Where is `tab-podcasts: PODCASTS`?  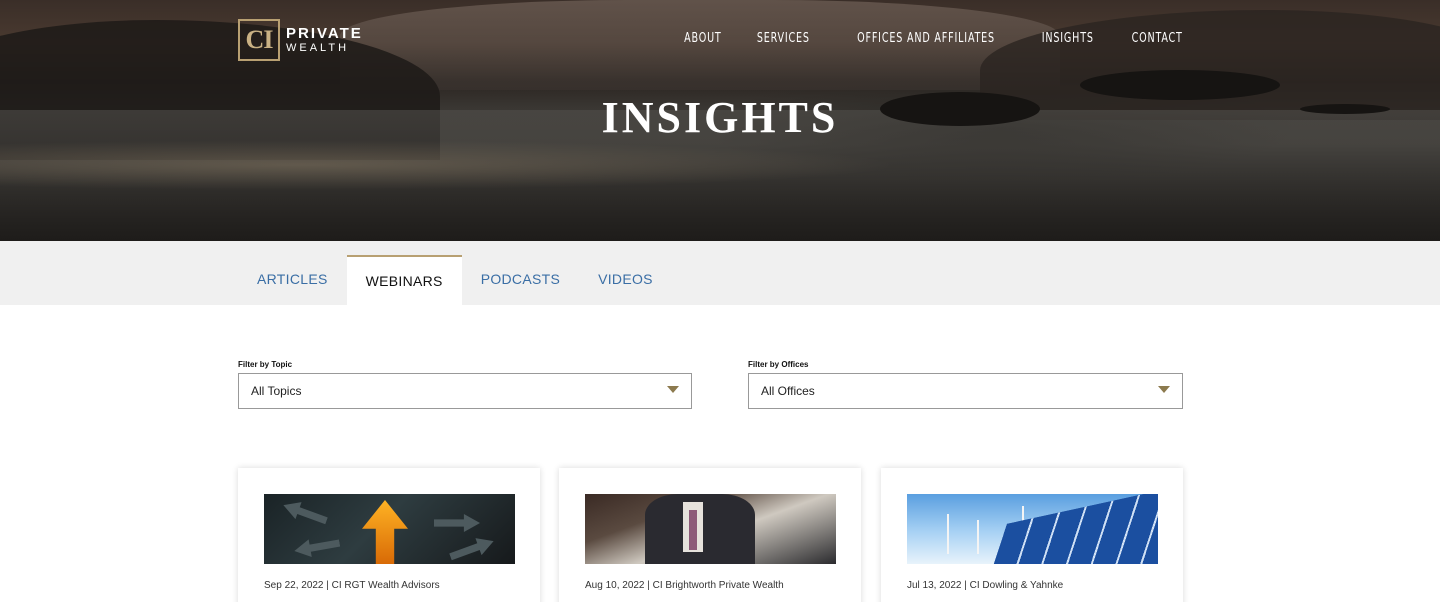
tab-podcasts: PODCASTS is located at coordinates (520, 280).